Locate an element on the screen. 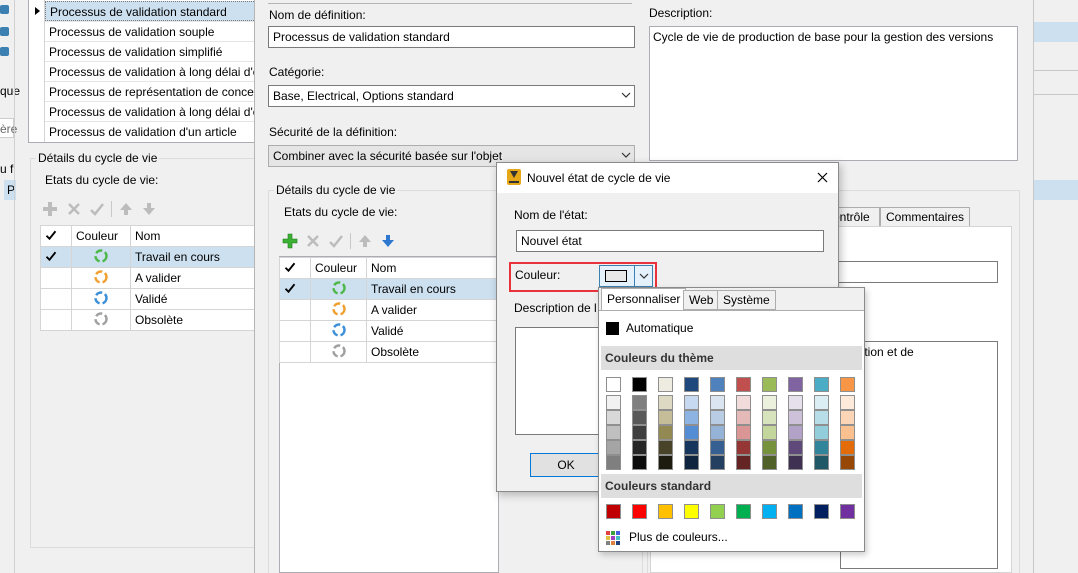 Image resolution: width=1078 pixels, height=573 pixels. color-picker-combo is located at coordinates (626, 276).